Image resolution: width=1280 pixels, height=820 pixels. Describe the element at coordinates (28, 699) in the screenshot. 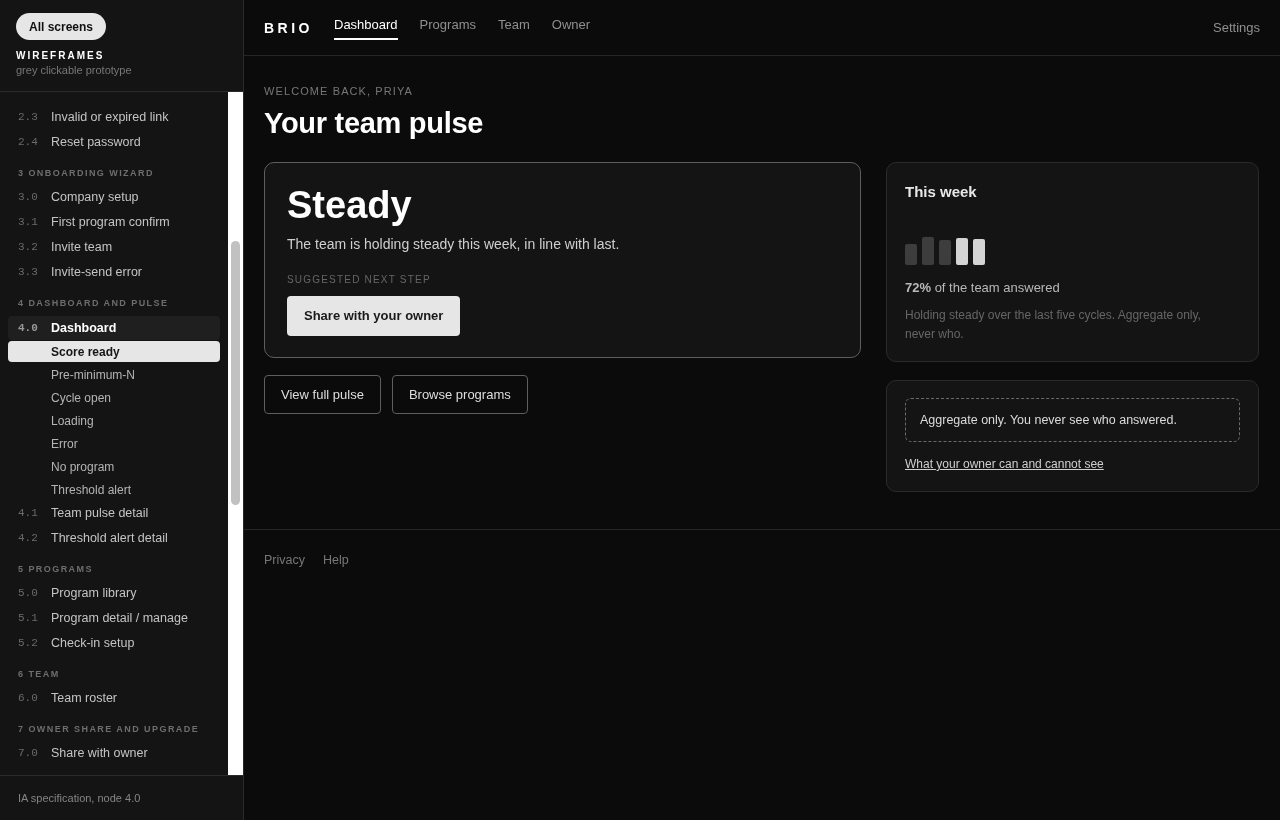

I see `screen-number: 6.0` at that location.